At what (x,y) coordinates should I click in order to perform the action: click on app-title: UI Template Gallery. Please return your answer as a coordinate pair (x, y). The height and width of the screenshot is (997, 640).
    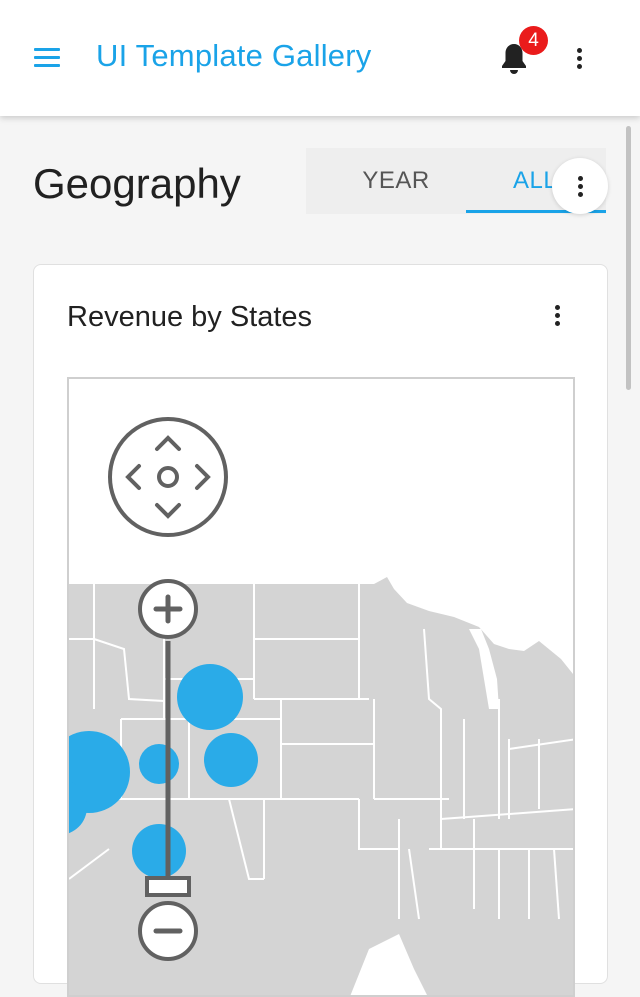
    Looking at the image, I should click on (234, 55).